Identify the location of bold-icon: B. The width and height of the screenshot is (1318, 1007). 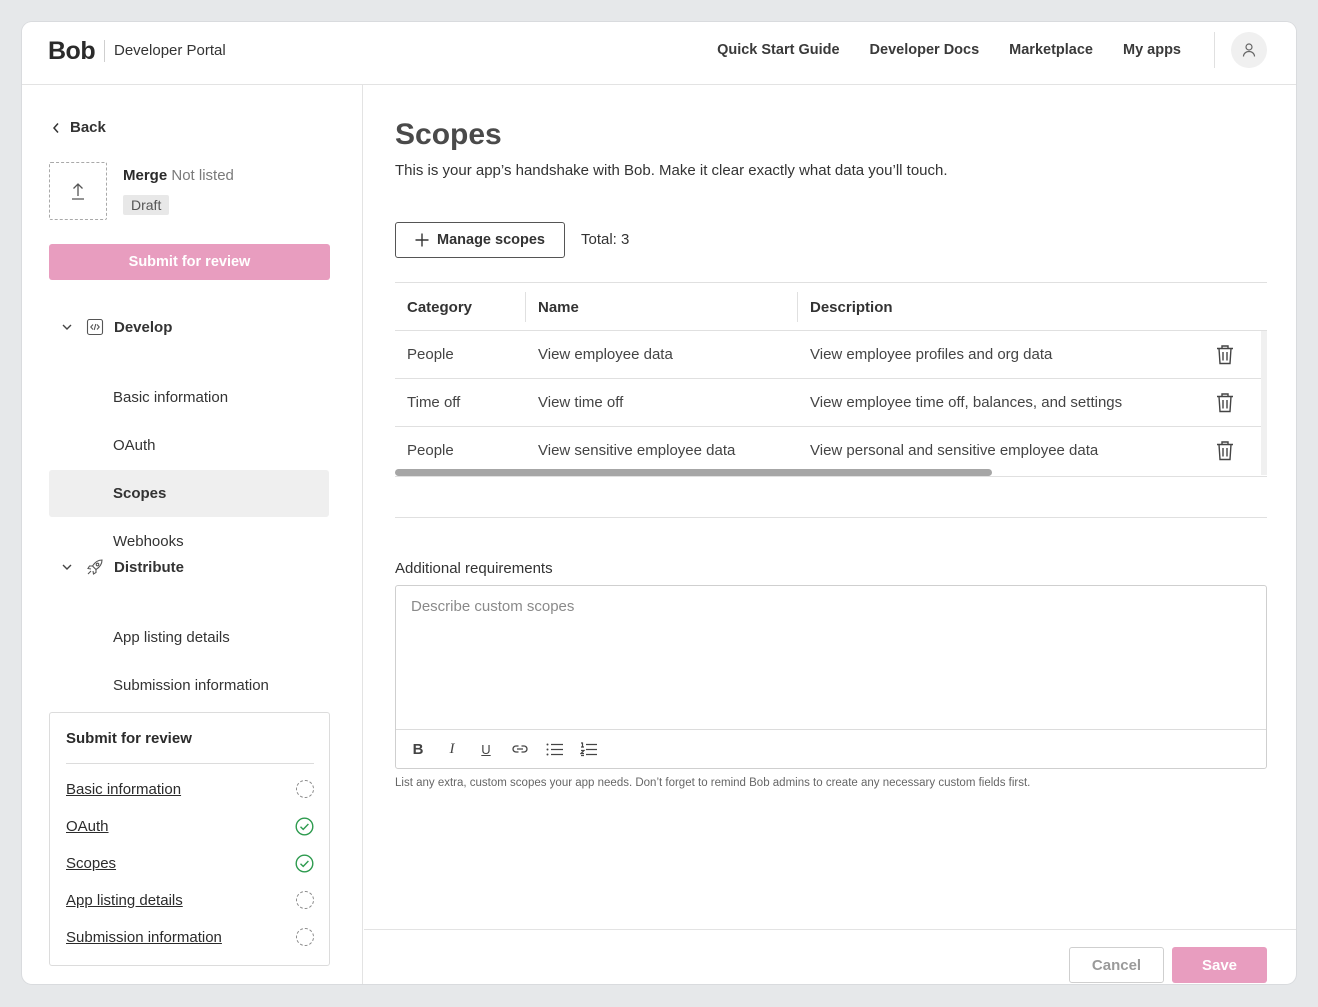
(418, 749).